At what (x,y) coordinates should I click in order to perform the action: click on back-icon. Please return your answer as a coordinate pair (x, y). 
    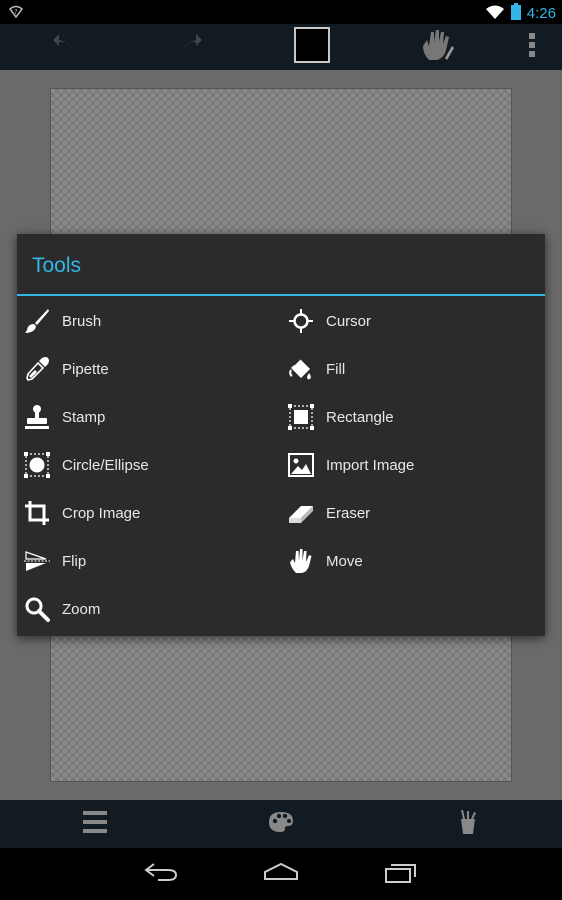
    Looking at the image, I should click on (161, 874).